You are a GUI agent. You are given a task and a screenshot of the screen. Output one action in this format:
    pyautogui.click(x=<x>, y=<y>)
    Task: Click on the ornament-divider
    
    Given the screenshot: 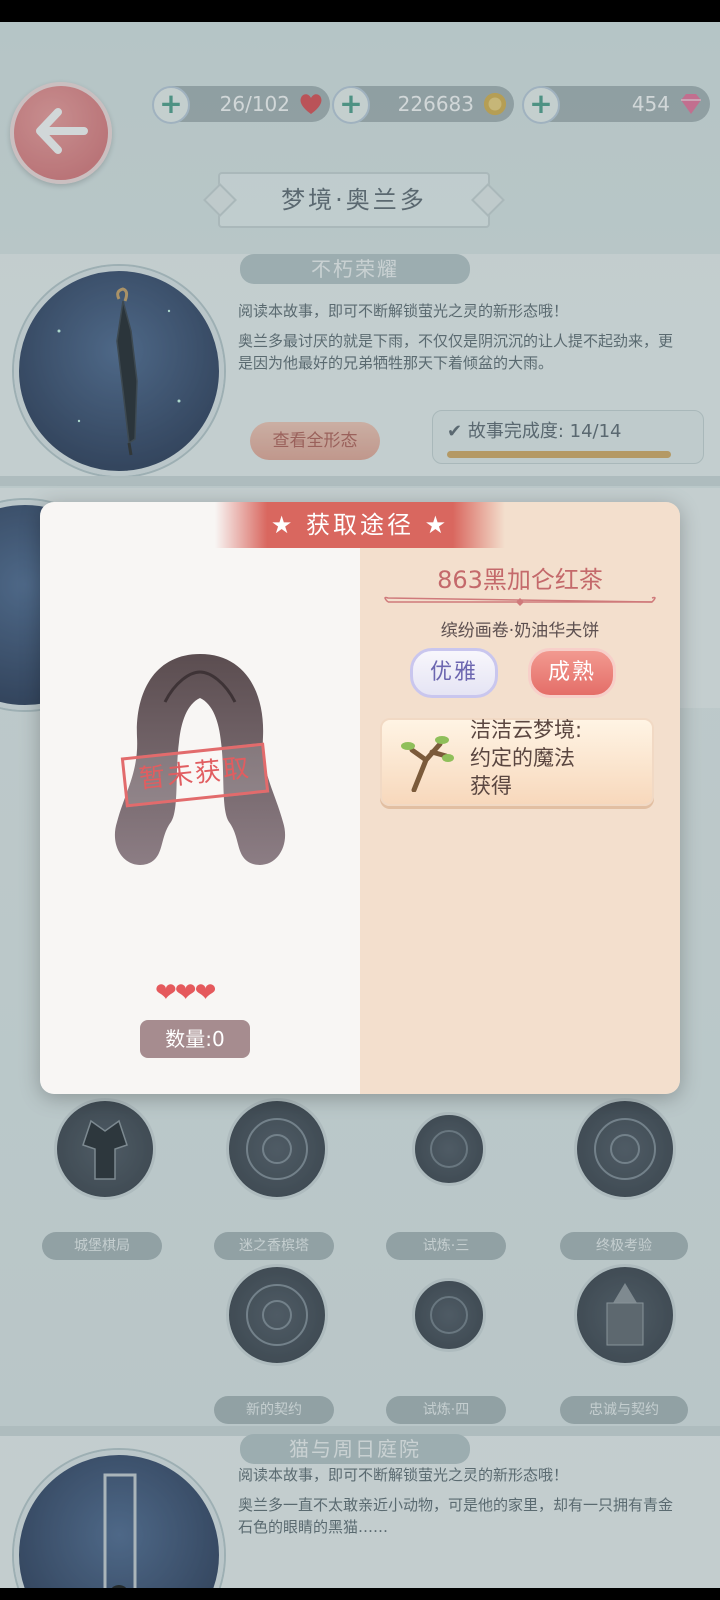 What is the action you would take?
    pyautogui.click(x=520, y=601)
    